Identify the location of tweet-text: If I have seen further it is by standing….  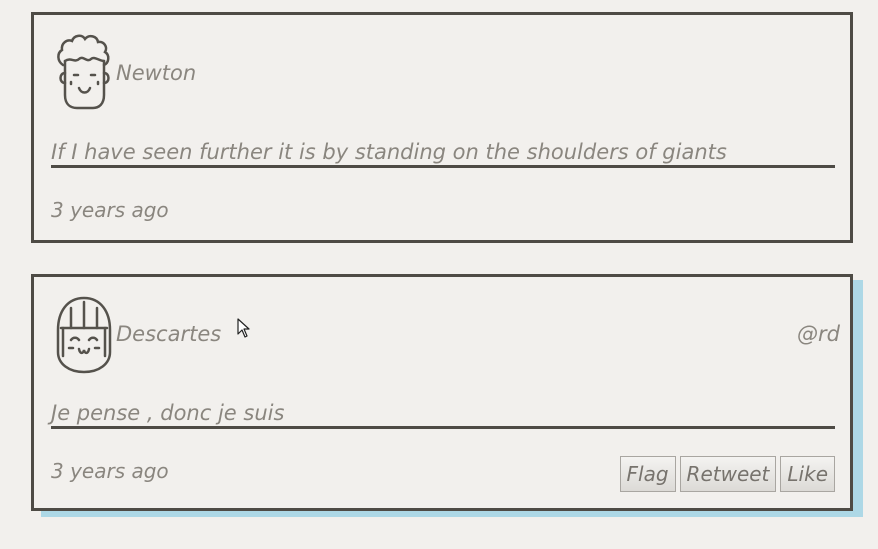
(443, 154).